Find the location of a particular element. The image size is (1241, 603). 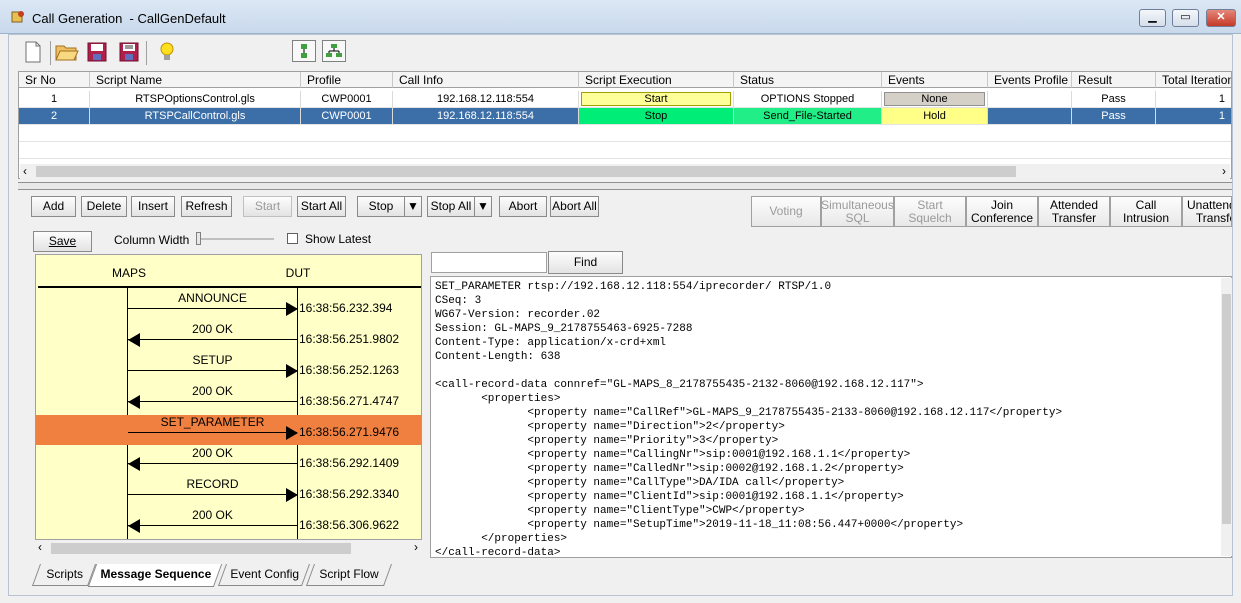

table-row-2-iterations: 1 is located at coordinates (1193, 116).